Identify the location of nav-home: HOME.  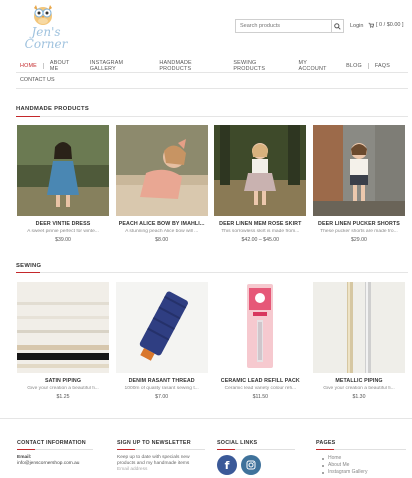
(29, 66).